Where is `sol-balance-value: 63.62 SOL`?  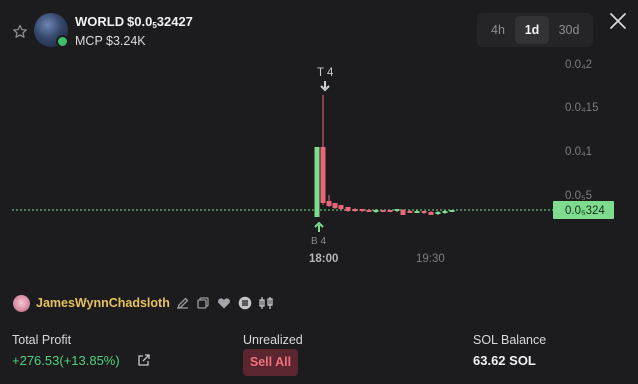
sol-balance-value: 63.62 SOL is located at coordinates (504, 360).